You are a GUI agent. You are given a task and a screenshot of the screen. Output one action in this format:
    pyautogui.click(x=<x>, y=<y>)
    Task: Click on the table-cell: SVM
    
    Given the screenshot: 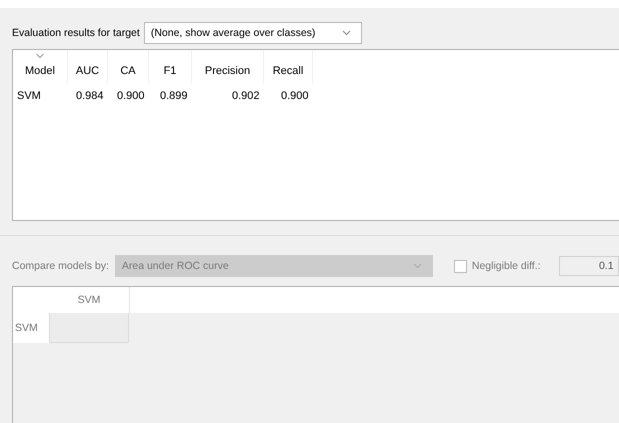 What is the action you would take?
    pyautogui.click(x=40, y=93)
    